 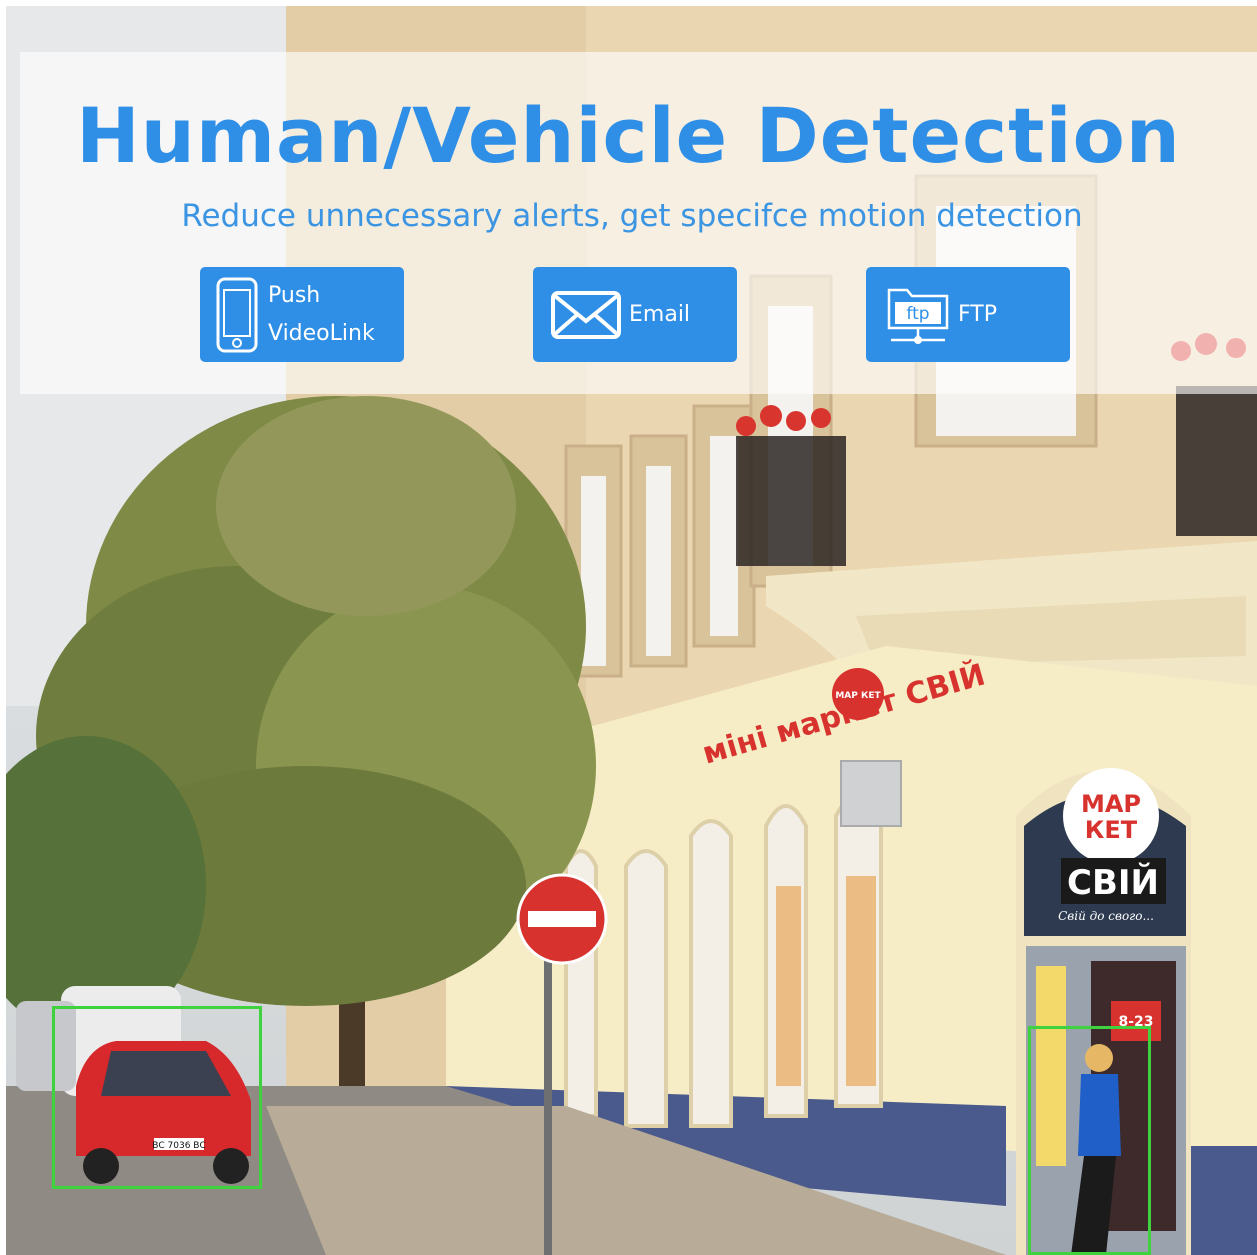 I want to click on feature-label: Push VideoLink, so click(x=321, y=314).